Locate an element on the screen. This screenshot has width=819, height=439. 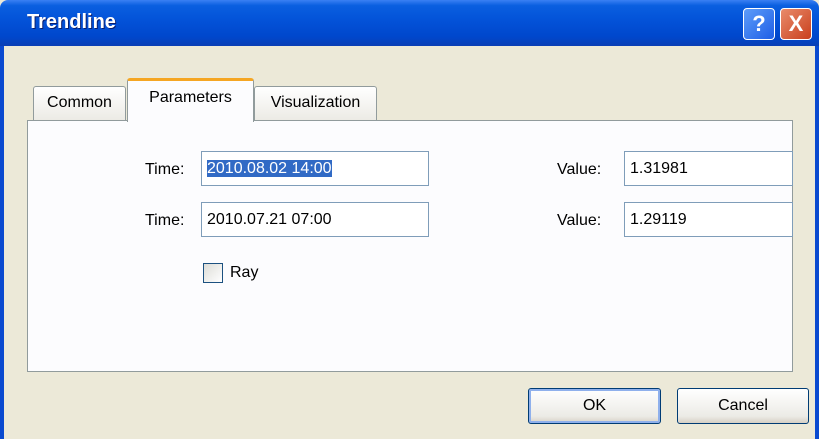
close-button: X is located at coordinates (796, 24).